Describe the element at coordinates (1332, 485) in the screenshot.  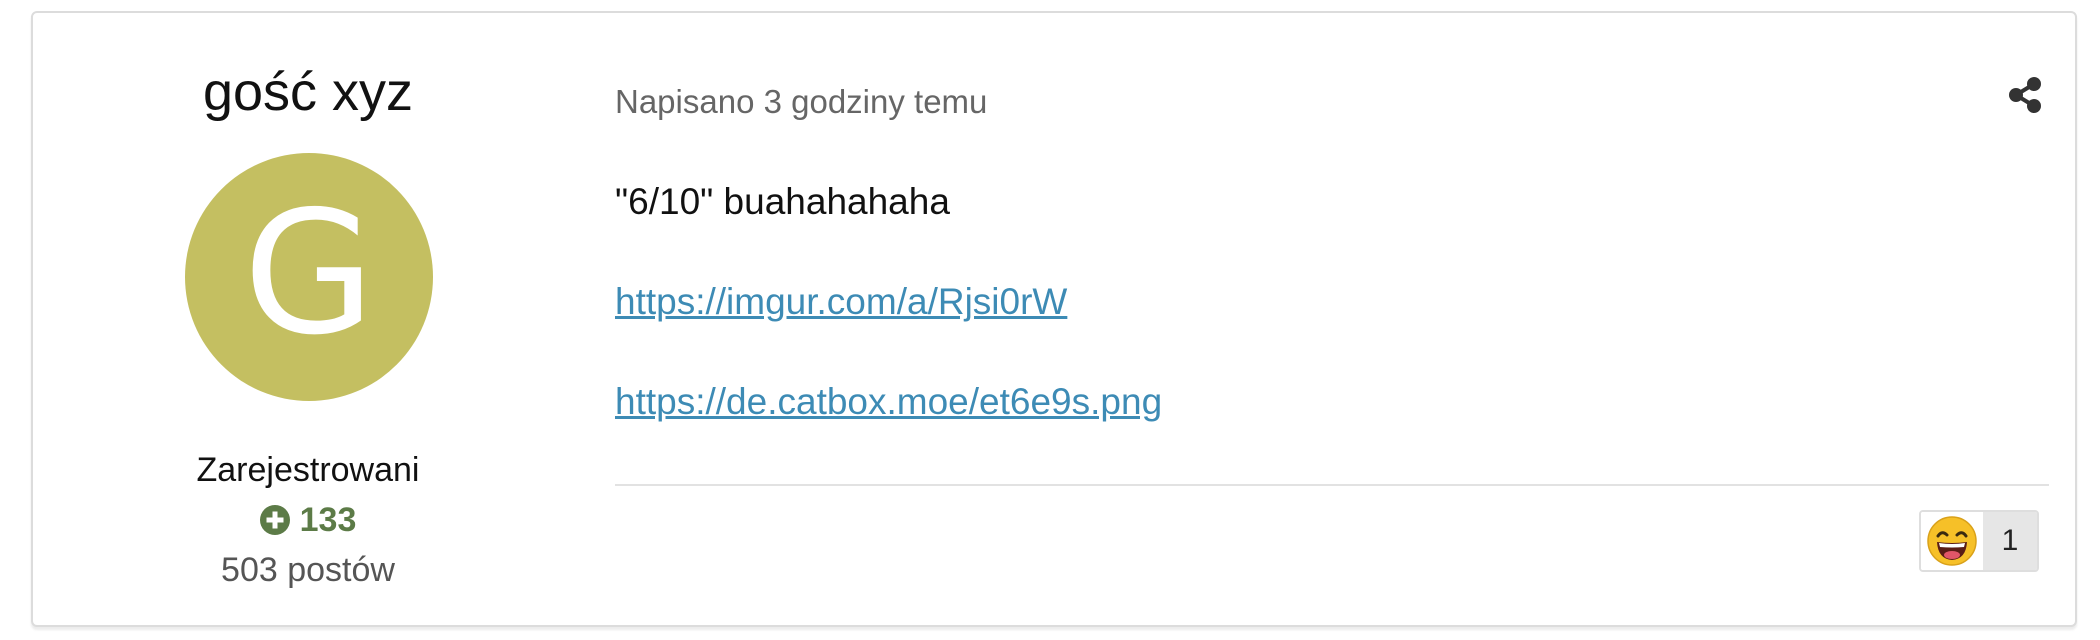
I see `divider` at that location.